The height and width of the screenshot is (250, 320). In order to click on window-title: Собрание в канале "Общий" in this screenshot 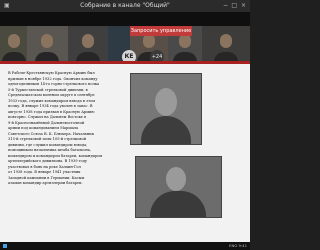, I will do `click(125, 5)`.